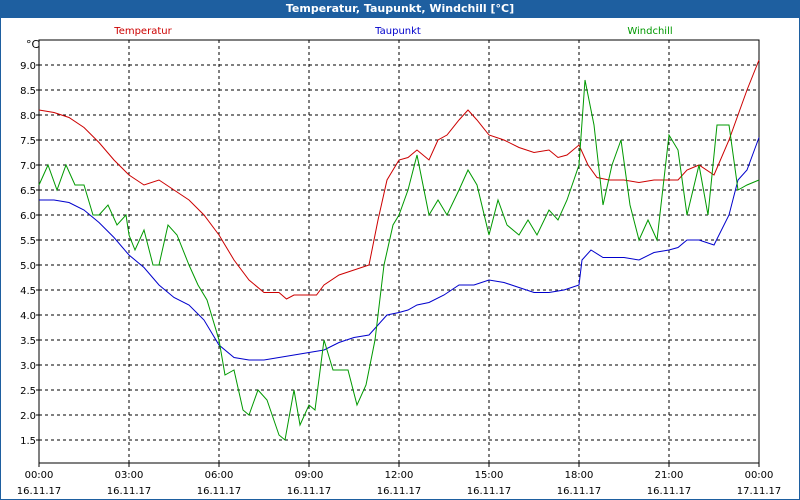  I want to click on y-tick-label: 3.5, so click(28, 341).